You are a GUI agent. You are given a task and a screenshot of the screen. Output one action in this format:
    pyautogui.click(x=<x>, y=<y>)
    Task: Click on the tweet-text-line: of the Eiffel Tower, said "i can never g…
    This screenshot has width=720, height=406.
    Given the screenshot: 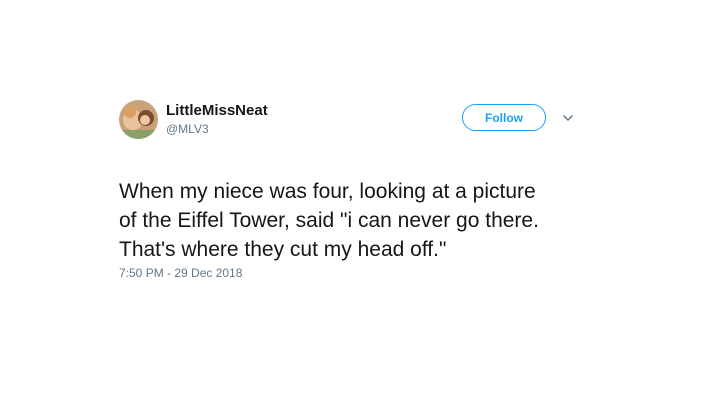 What is the action you would take?
    pyautogui.click(x=329, y=220)
    